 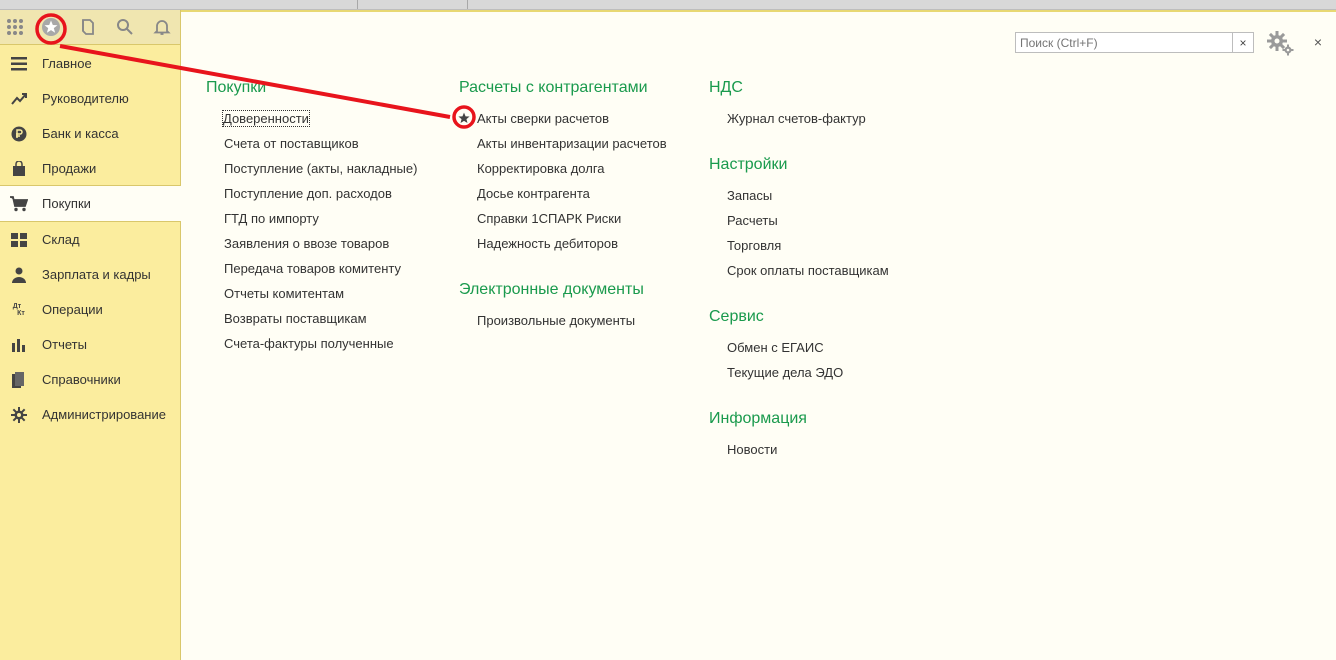 What do you see at coordinates (796, 118) in the screenshot?
I see `link-invoice-journal: Журнал счетов-фактур` at bounding box center [796, 118].